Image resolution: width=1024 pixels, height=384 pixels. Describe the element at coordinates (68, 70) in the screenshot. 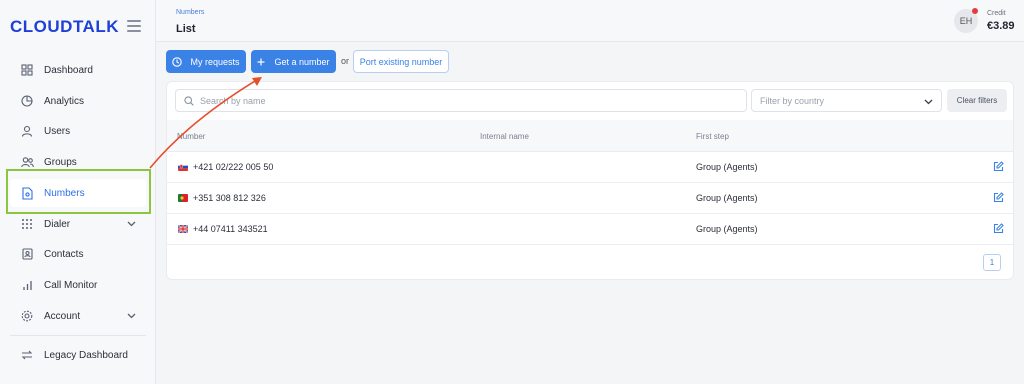

I see `sidebar-item-label: Dashboard` at that location.